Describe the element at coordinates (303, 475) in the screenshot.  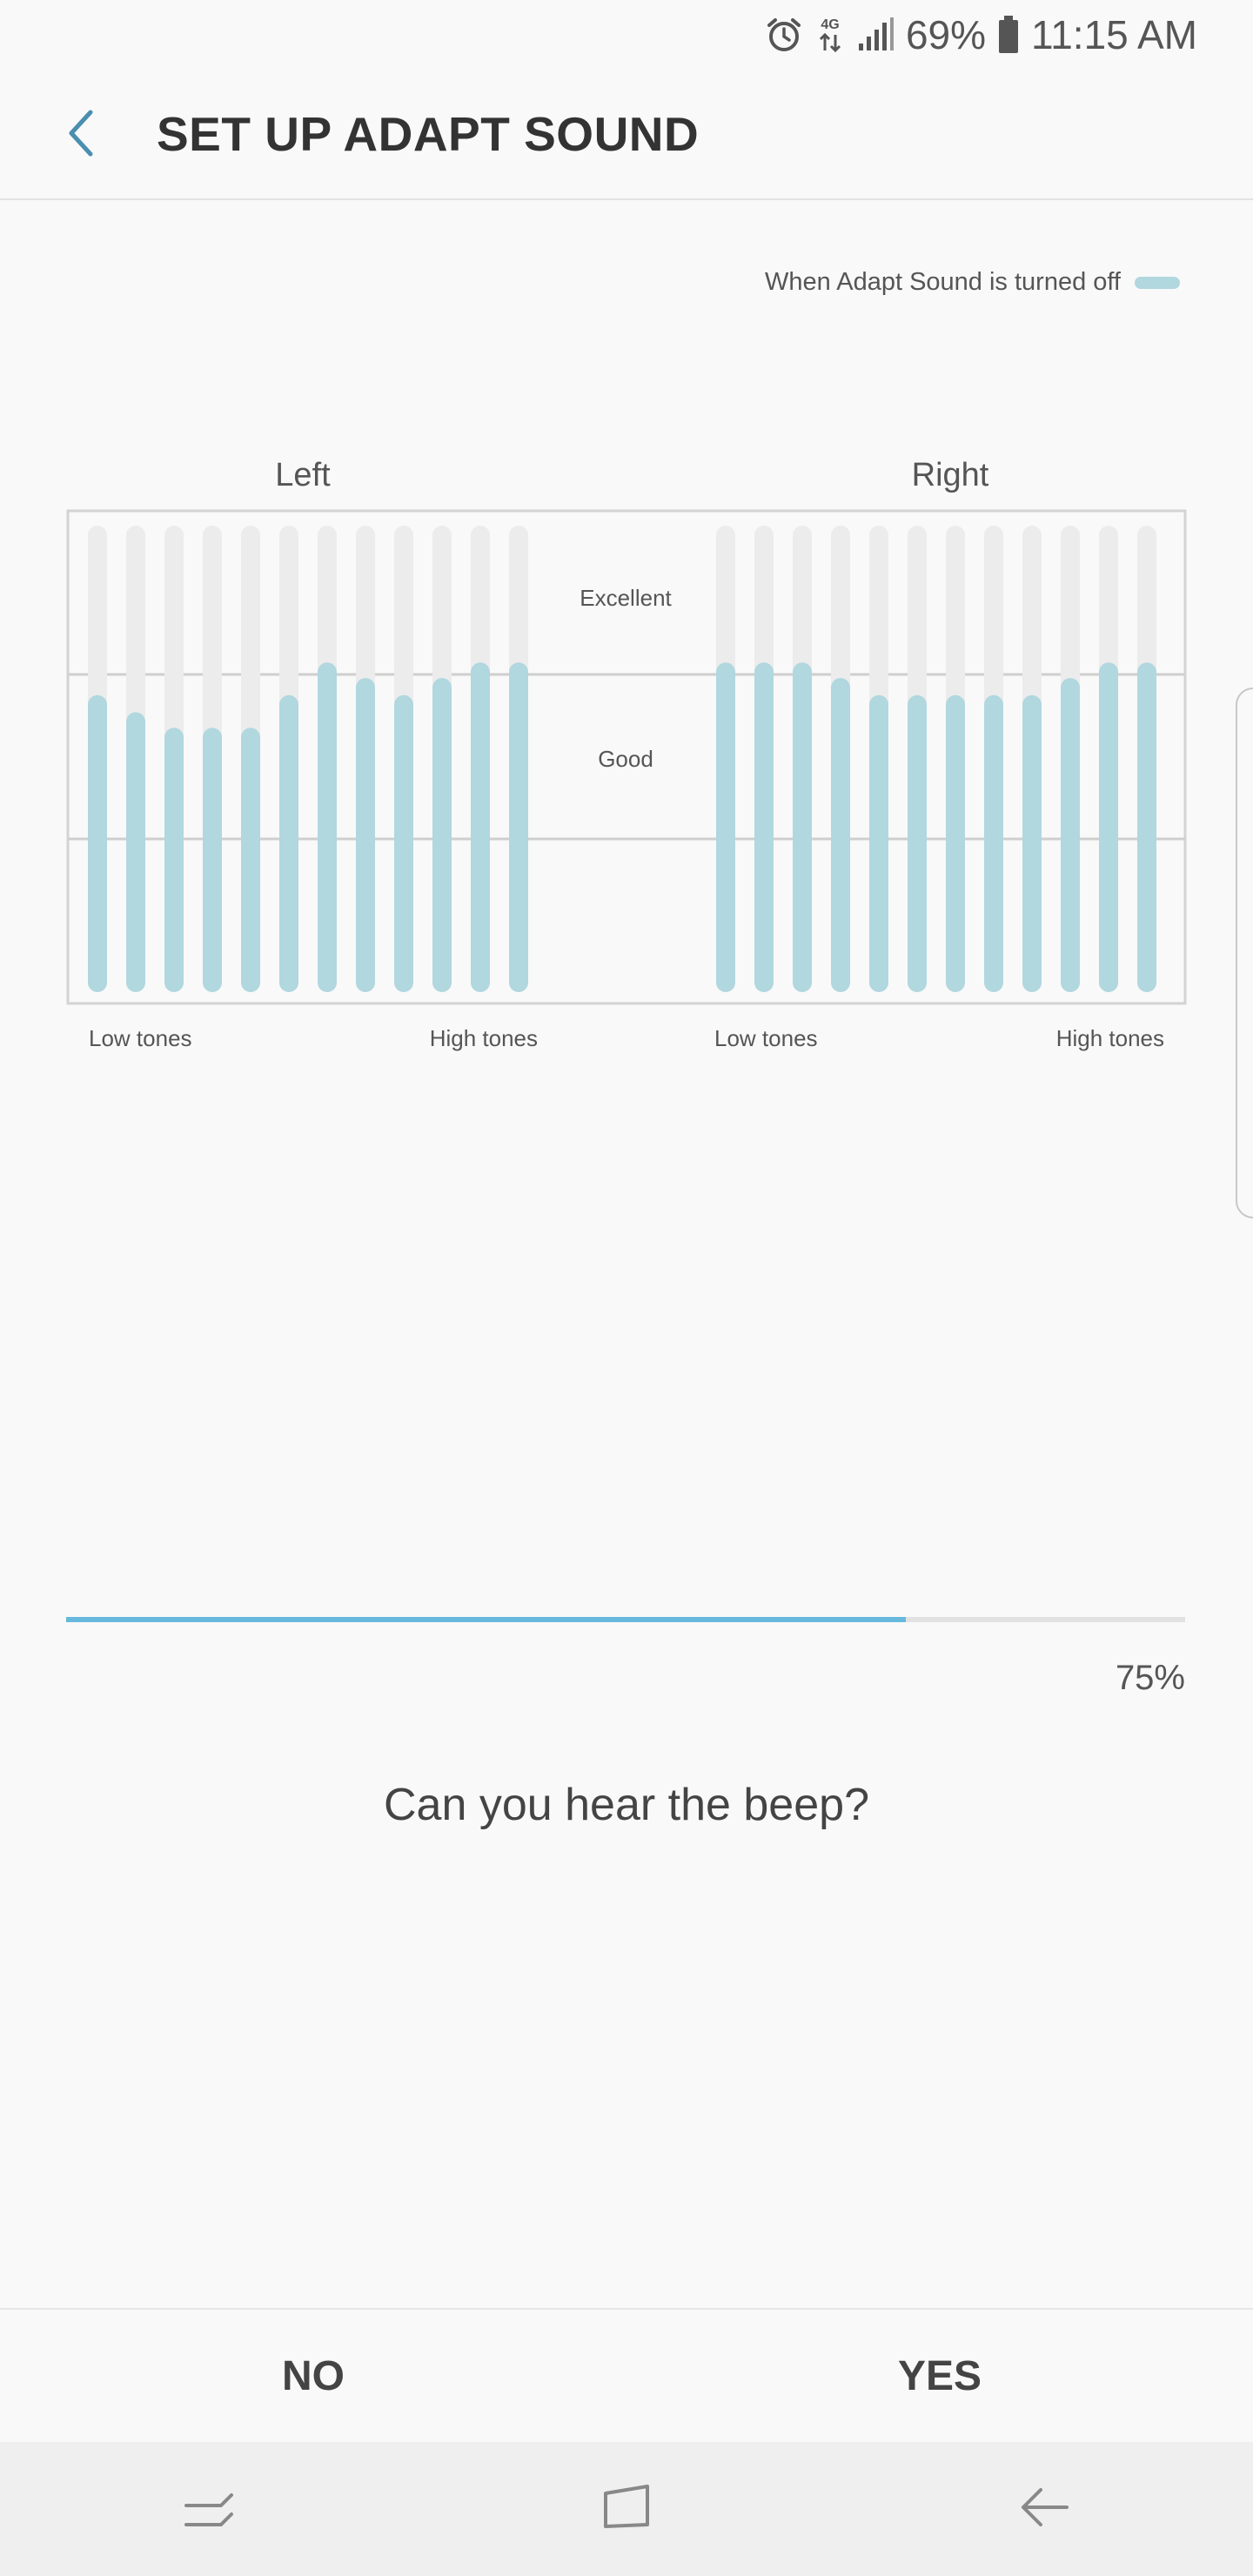
I see `panel-title-left: Left` at that location.